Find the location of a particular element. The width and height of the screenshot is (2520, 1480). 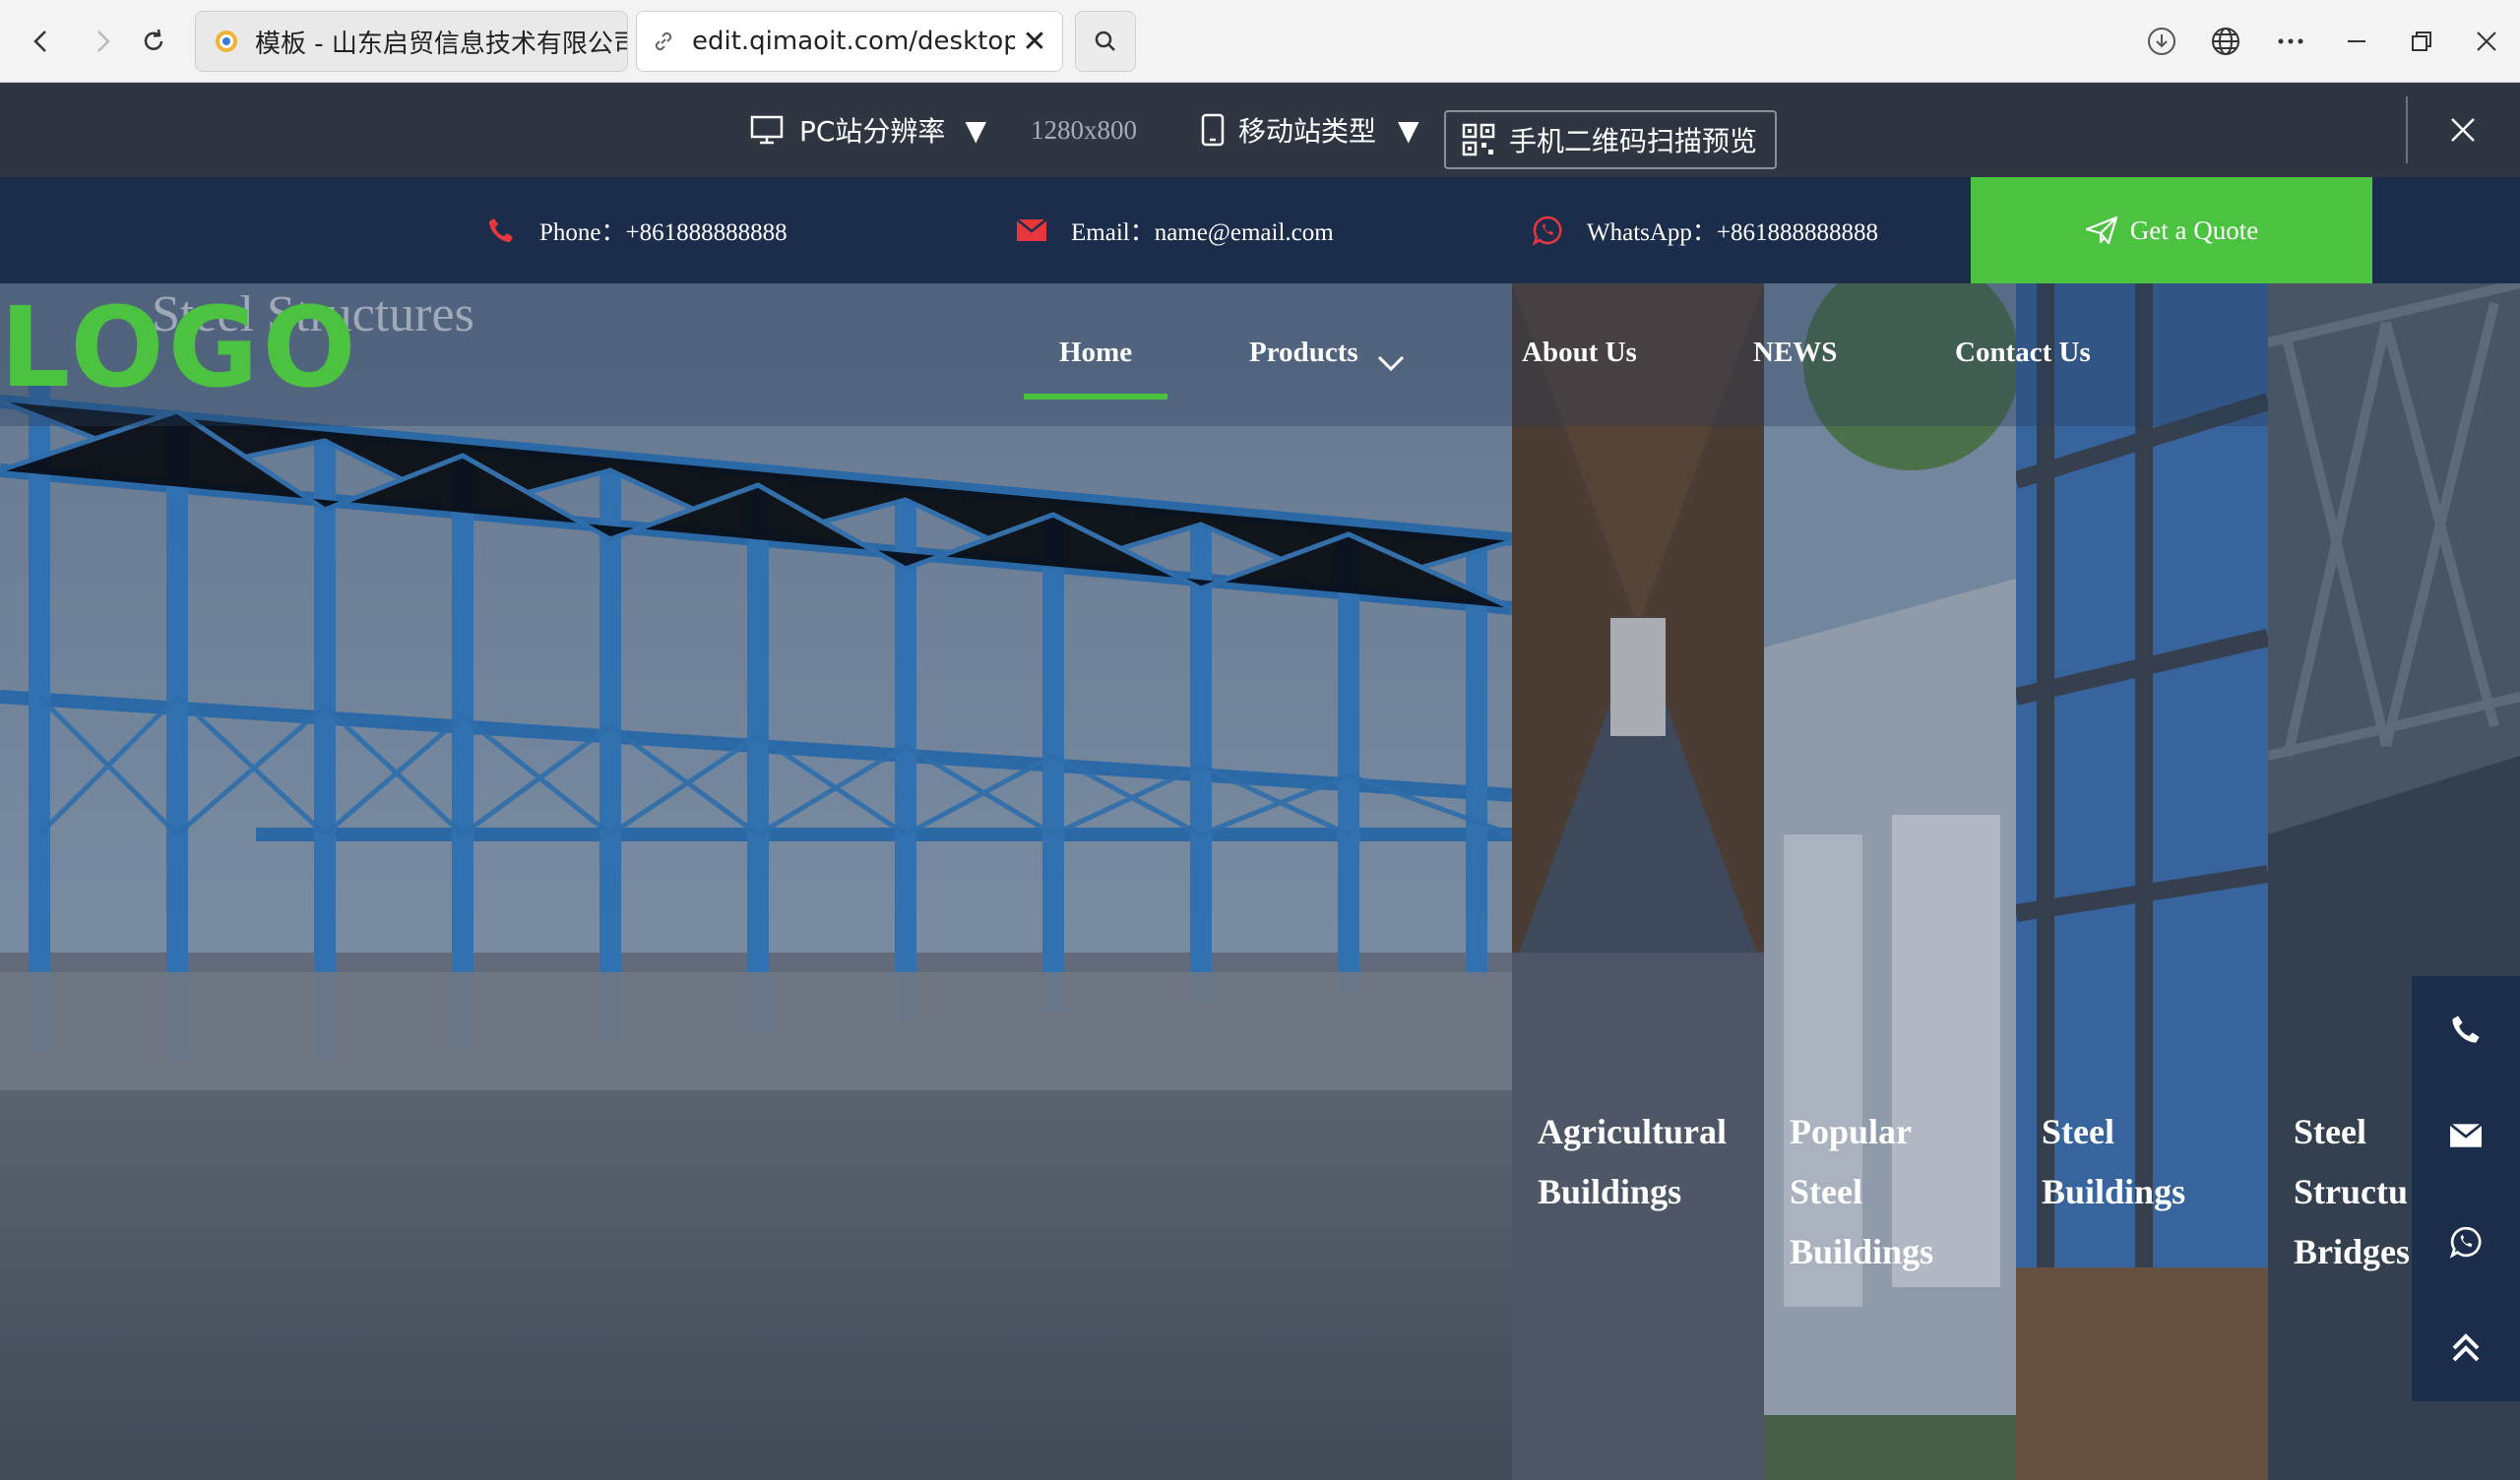

contact-whatsapp: WhatsApp：+861888888888 is located at coordinates (1705, 230).